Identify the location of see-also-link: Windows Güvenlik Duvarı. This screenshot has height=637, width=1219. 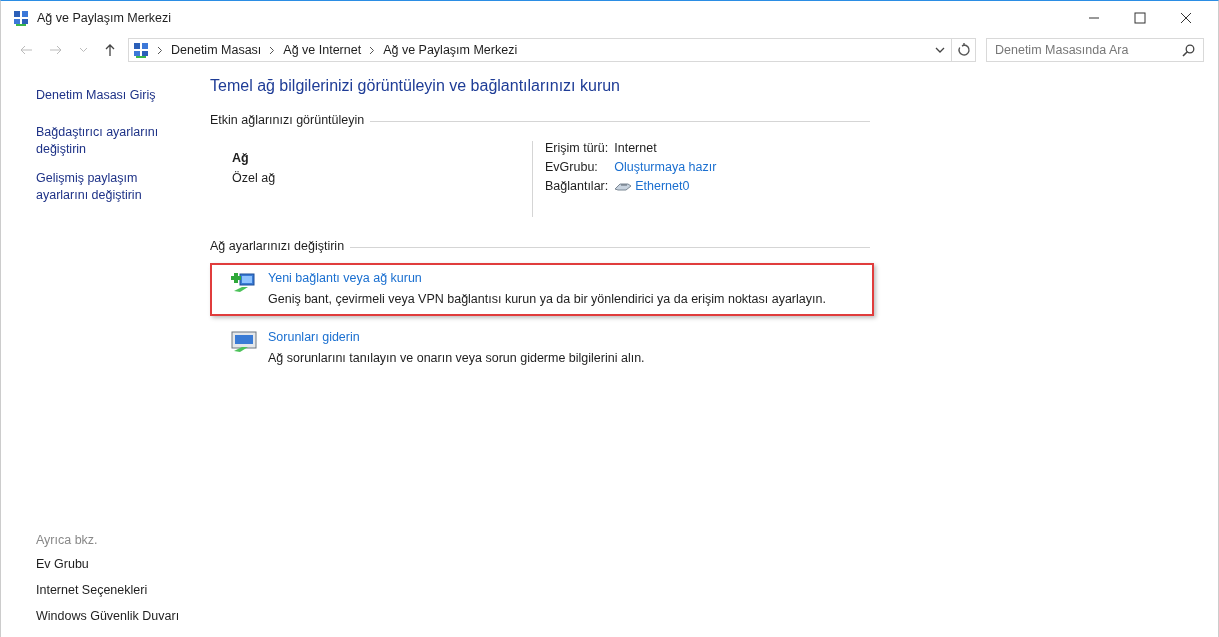
(111, 616).